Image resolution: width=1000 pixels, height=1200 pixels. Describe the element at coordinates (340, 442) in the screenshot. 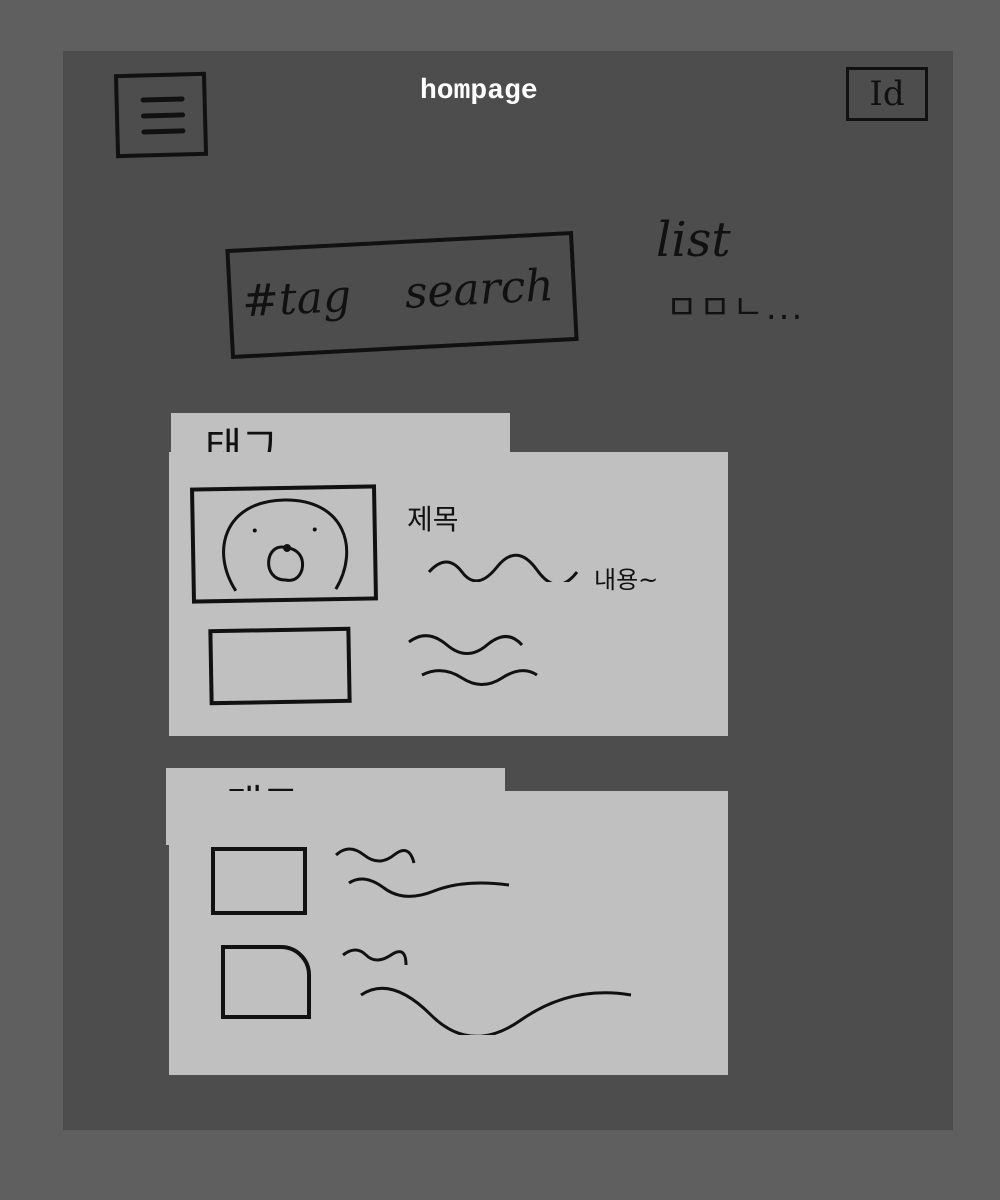

I see `tag-tab: 태그` at that location.